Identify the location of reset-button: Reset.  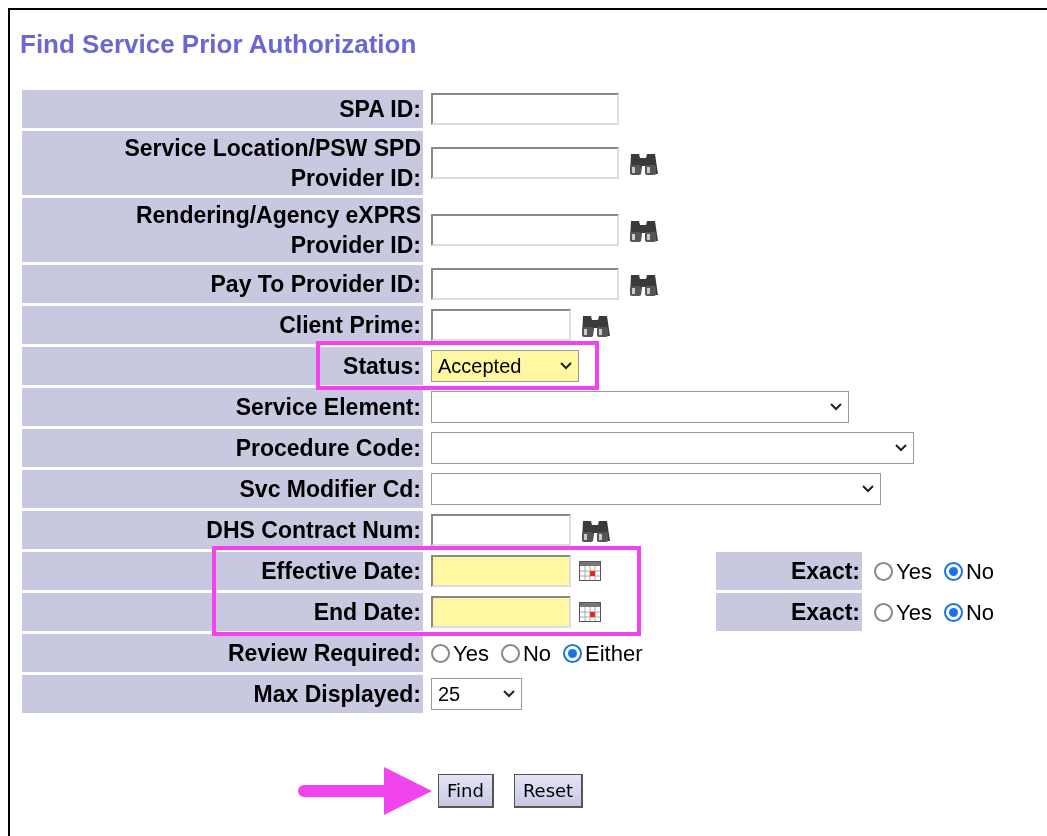
(548, 791).